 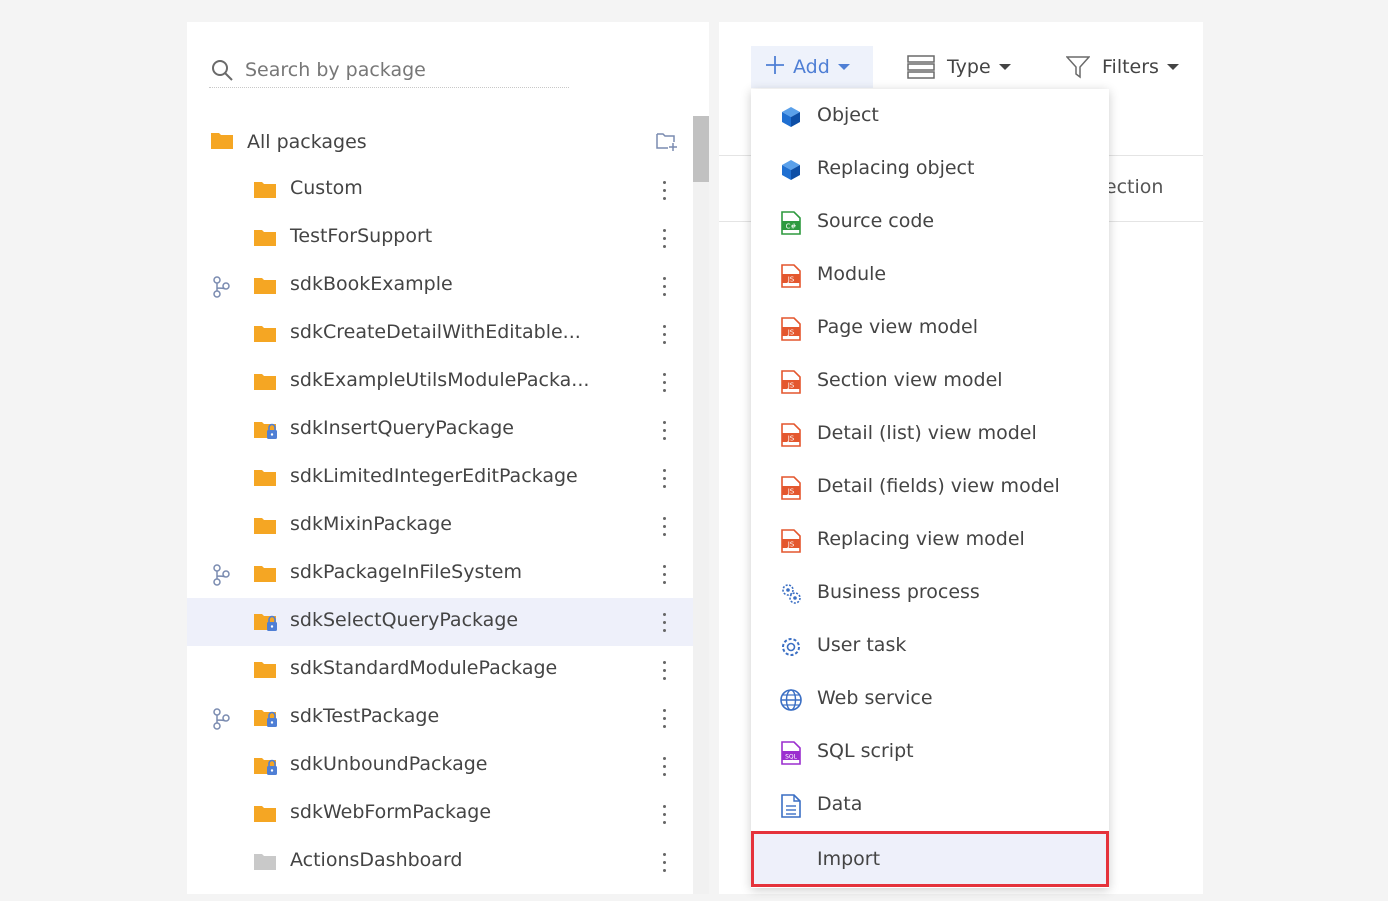 I want to click on menu-item-business-process: Business process, so click(x=930, y=592).